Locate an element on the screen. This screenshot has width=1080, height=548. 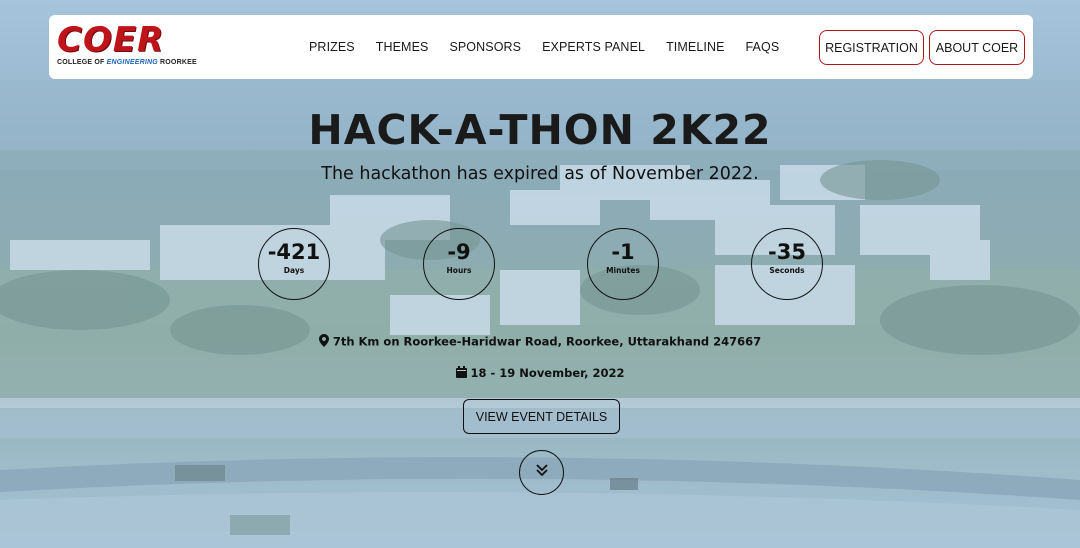
nav-link-themes: THEMES is located at coordinates (402, 47).